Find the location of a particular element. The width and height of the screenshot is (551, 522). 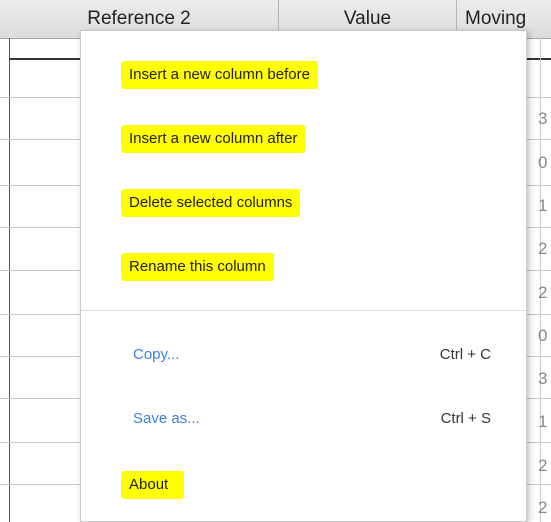

menu-item-label: Insert a new column after is located at coordinates (213, 139).